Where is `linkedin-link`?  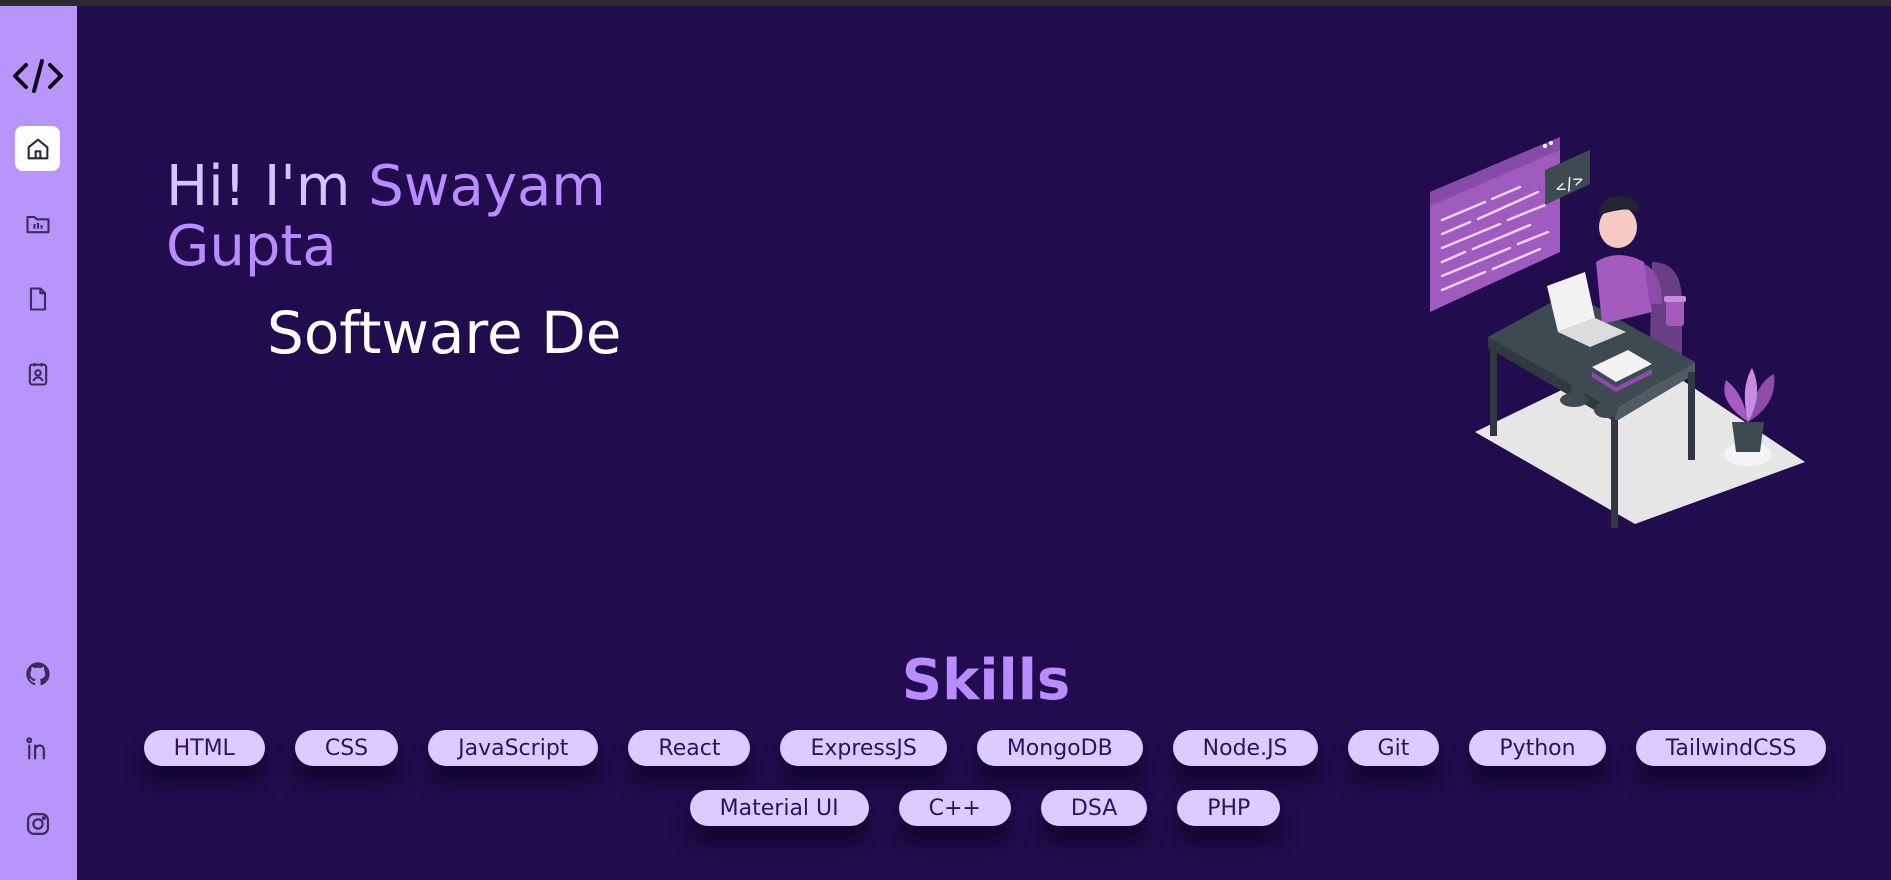 linkedin-link is located at coordinates (37, 748).